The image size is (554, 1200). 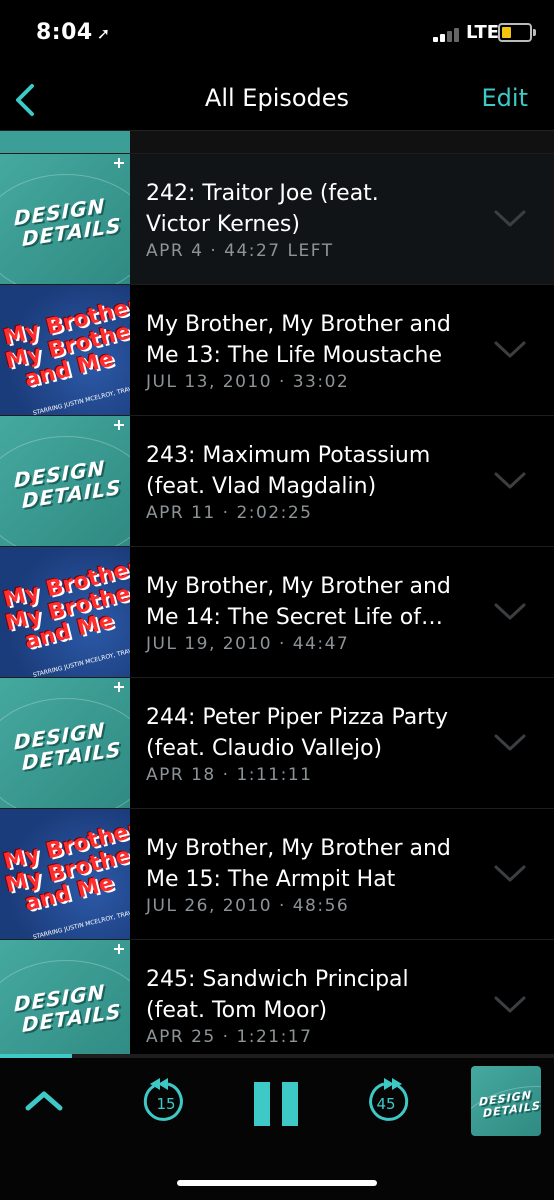 I want to click on edit-button: Edit, so click(x=505, y=98).